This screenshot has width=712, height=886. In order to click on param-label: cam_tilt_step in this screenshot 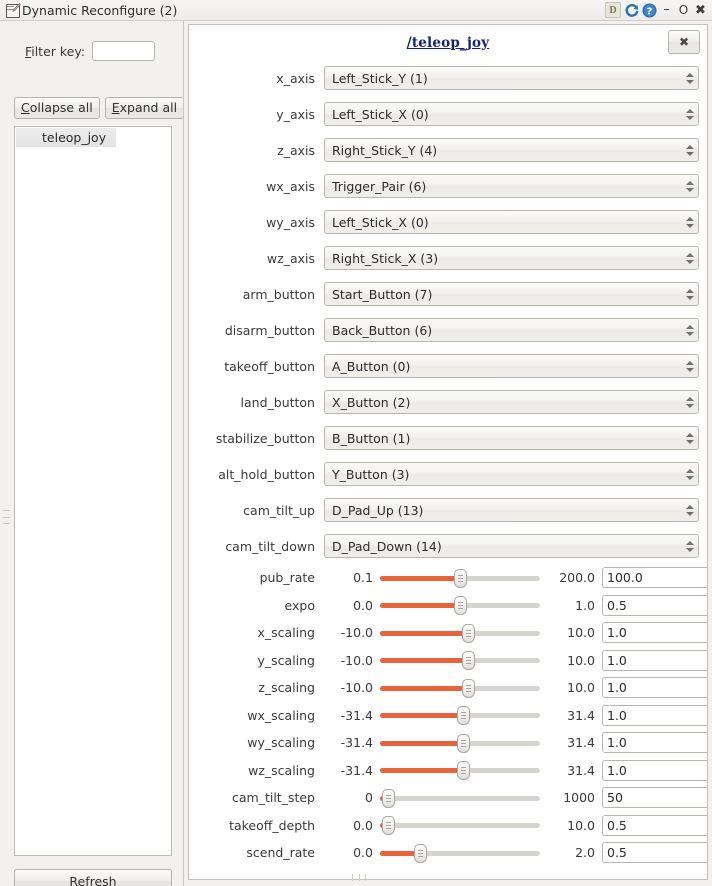, I will do `click(273, 798)`.